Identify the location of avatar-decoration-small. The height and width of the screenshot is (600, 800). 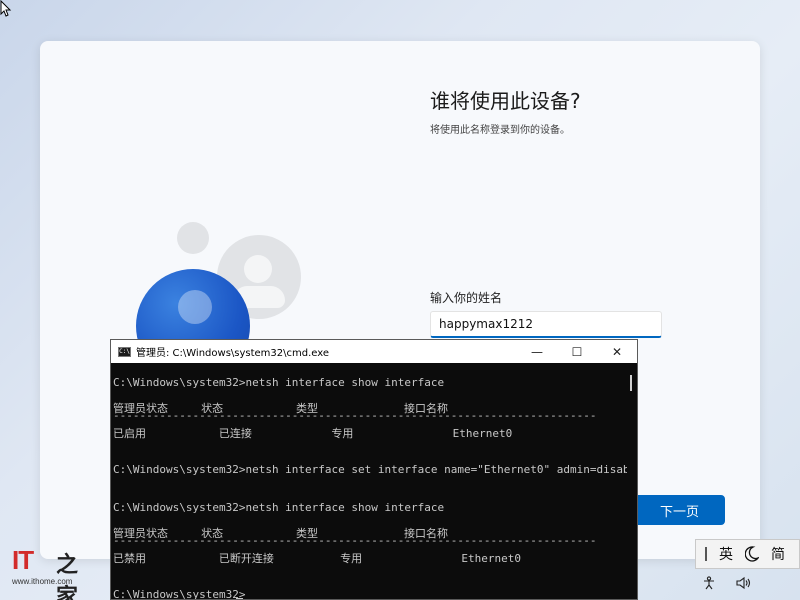
(193, 238).